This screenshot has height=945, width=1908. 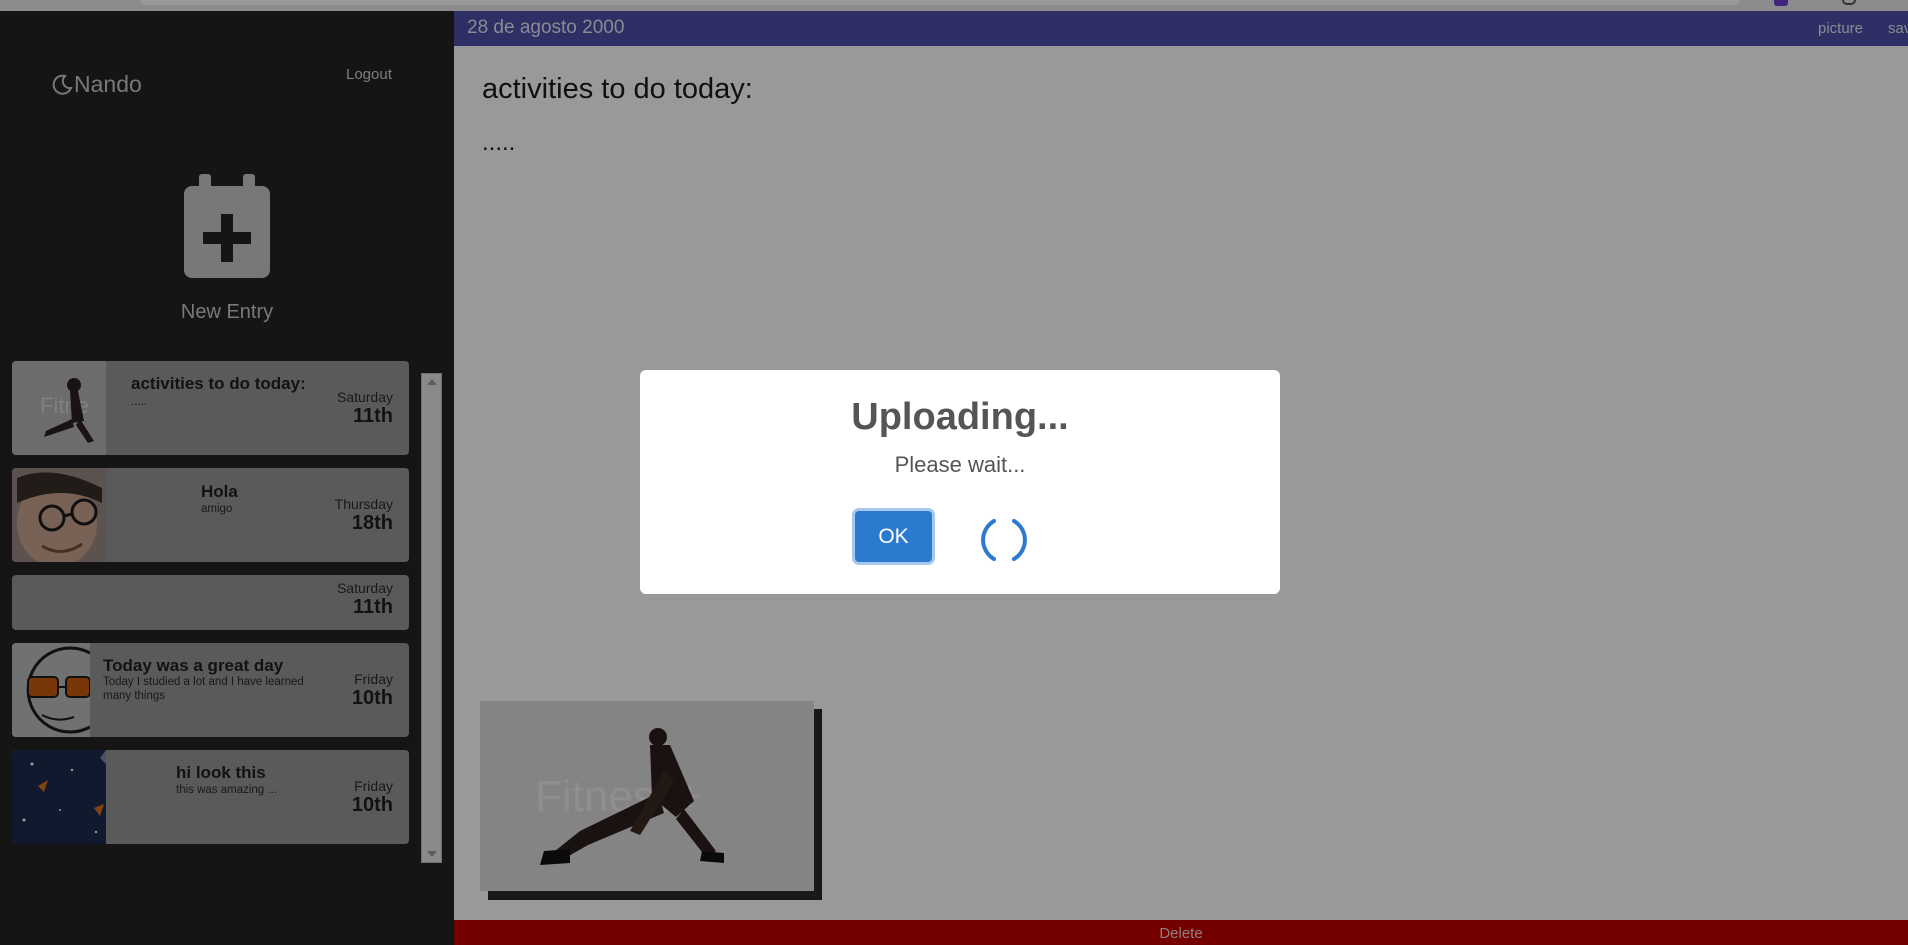 I want to click on loading-spinner-icon, so click(x=1004, y=540).